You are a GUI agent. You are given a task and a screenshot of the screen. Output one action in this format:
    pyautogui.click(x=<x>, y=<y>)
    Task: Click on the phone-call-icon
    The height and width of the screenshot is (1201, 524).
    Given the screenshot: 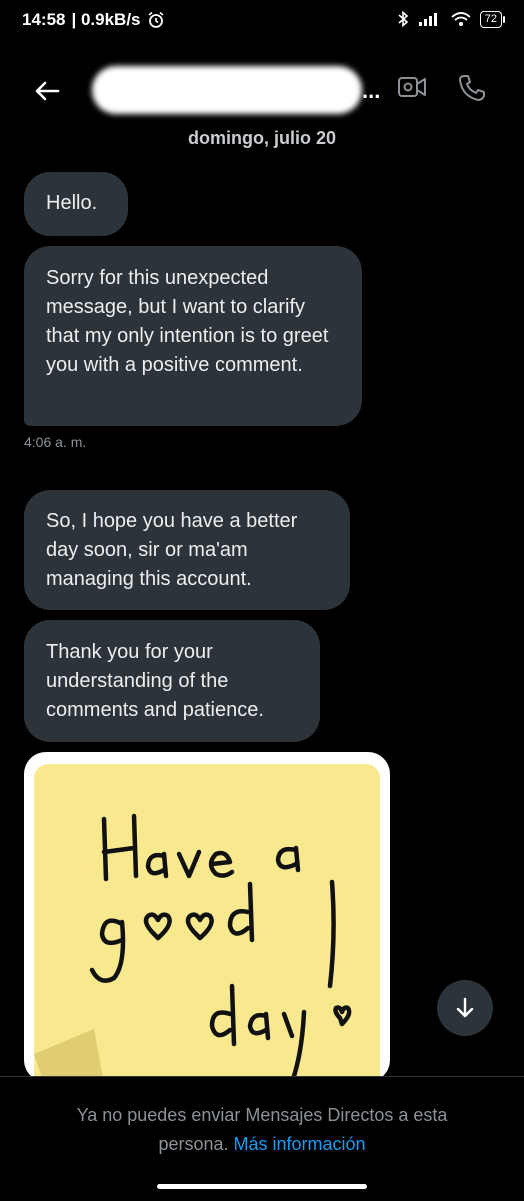 What is the action you would take?
    pyautogui.click(x=472, y=88)
    